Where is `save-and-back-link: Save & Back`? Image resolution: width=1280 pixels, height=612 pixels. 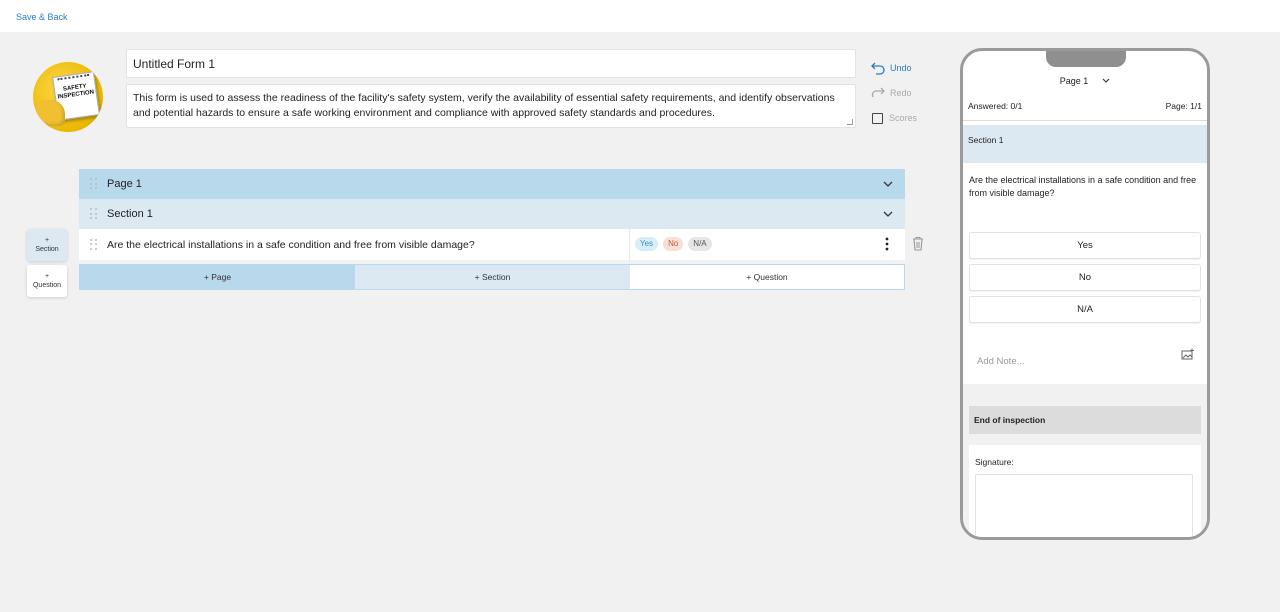
save-and-back-link: Save & Back is located at coordinates (42, 17).